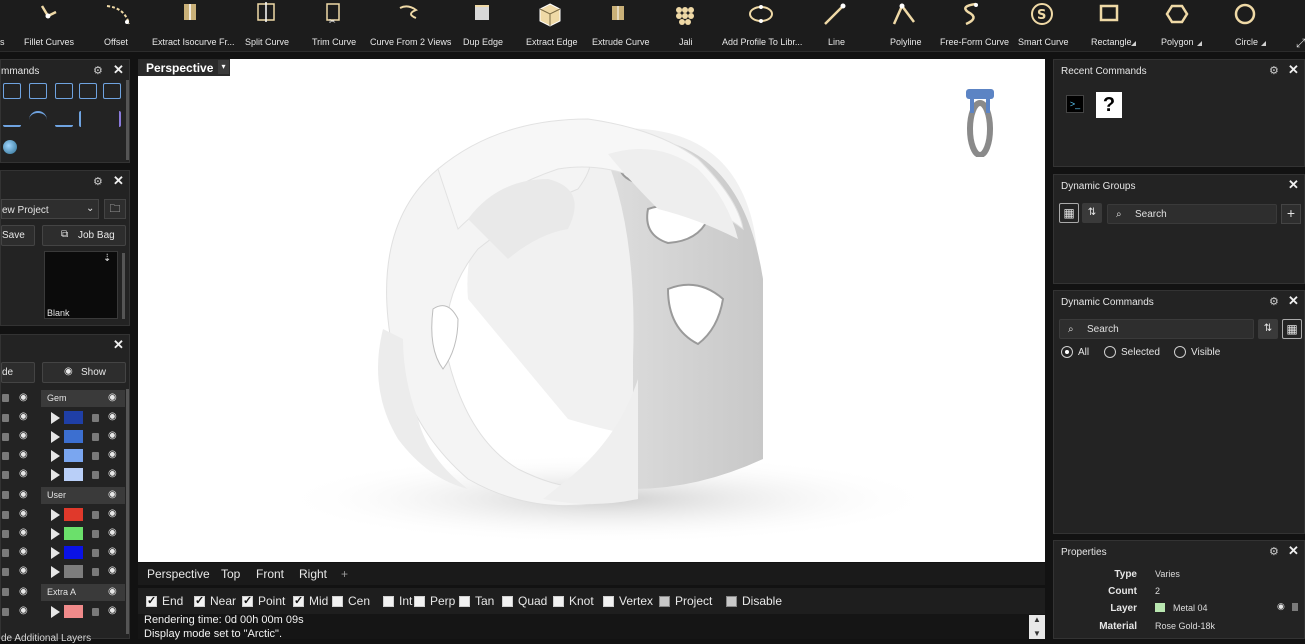 Image resolution: width=1305 pixels, height=644 pixels. What do you see at coordinates (628, 601) in the screenshot?
I see `osnap-vertex: Vertex` at bounding box center [628, 601].